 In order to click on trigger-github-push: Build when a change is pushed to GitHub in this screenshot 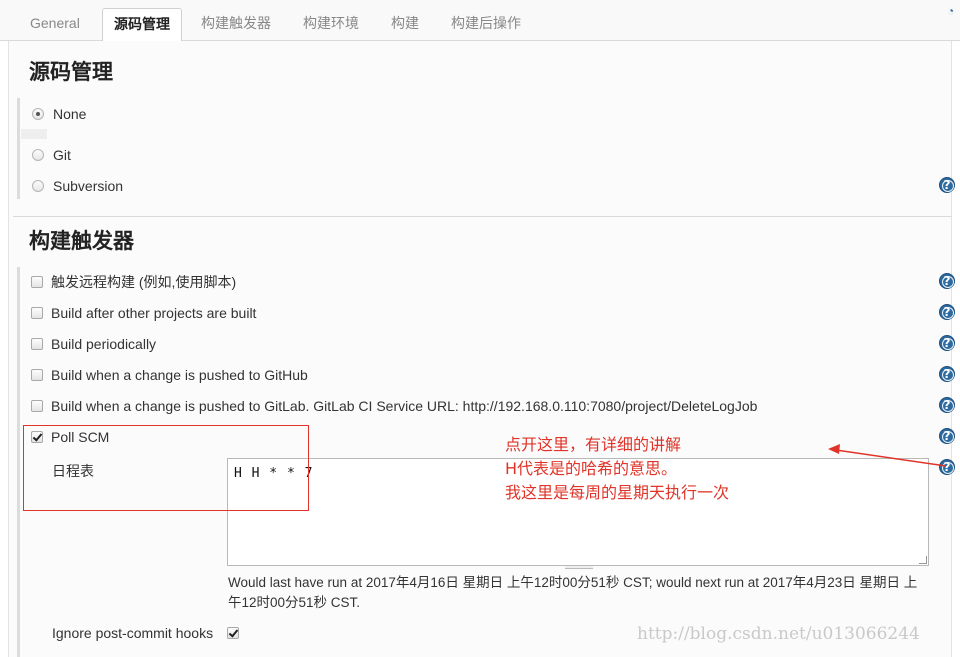, I will do `click(169, 375)`.